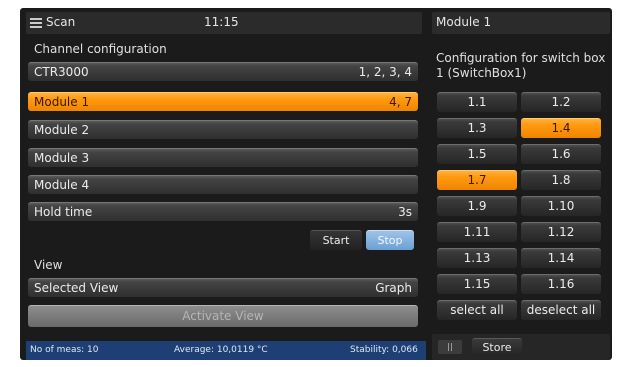 The height and width of the screenshot is (367, 618). I want to click on stability-readout: Stability: 0,066, so click(384, 350).